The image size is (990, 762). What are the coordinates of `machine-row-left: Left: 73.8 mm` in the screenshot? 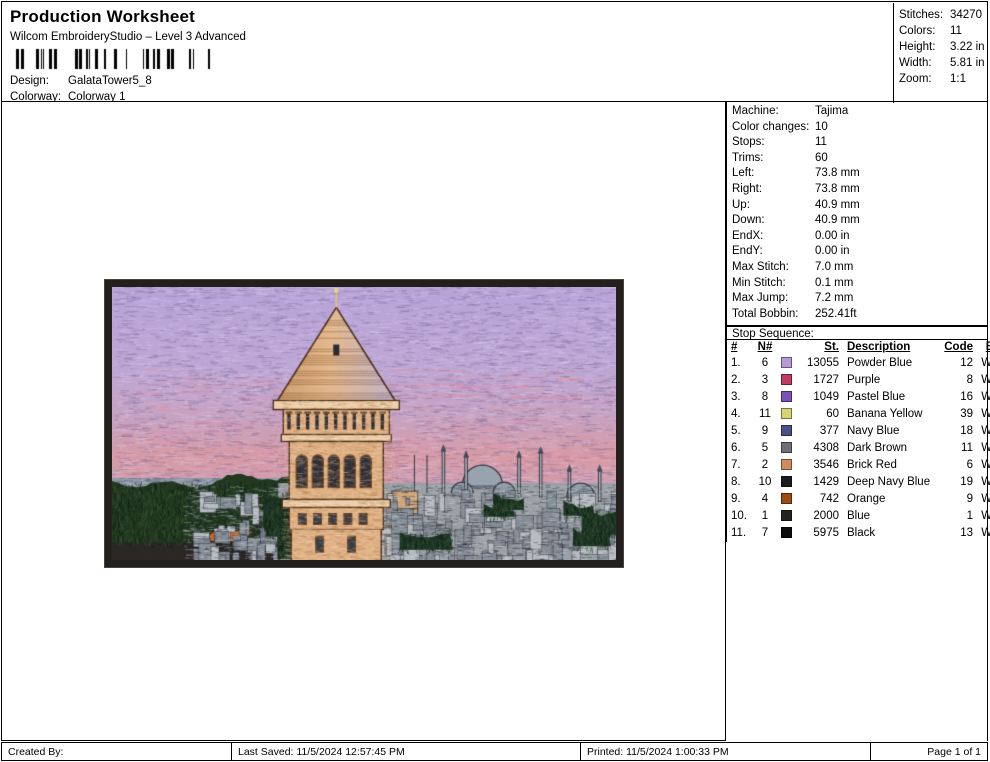 It's located at (857, 175).